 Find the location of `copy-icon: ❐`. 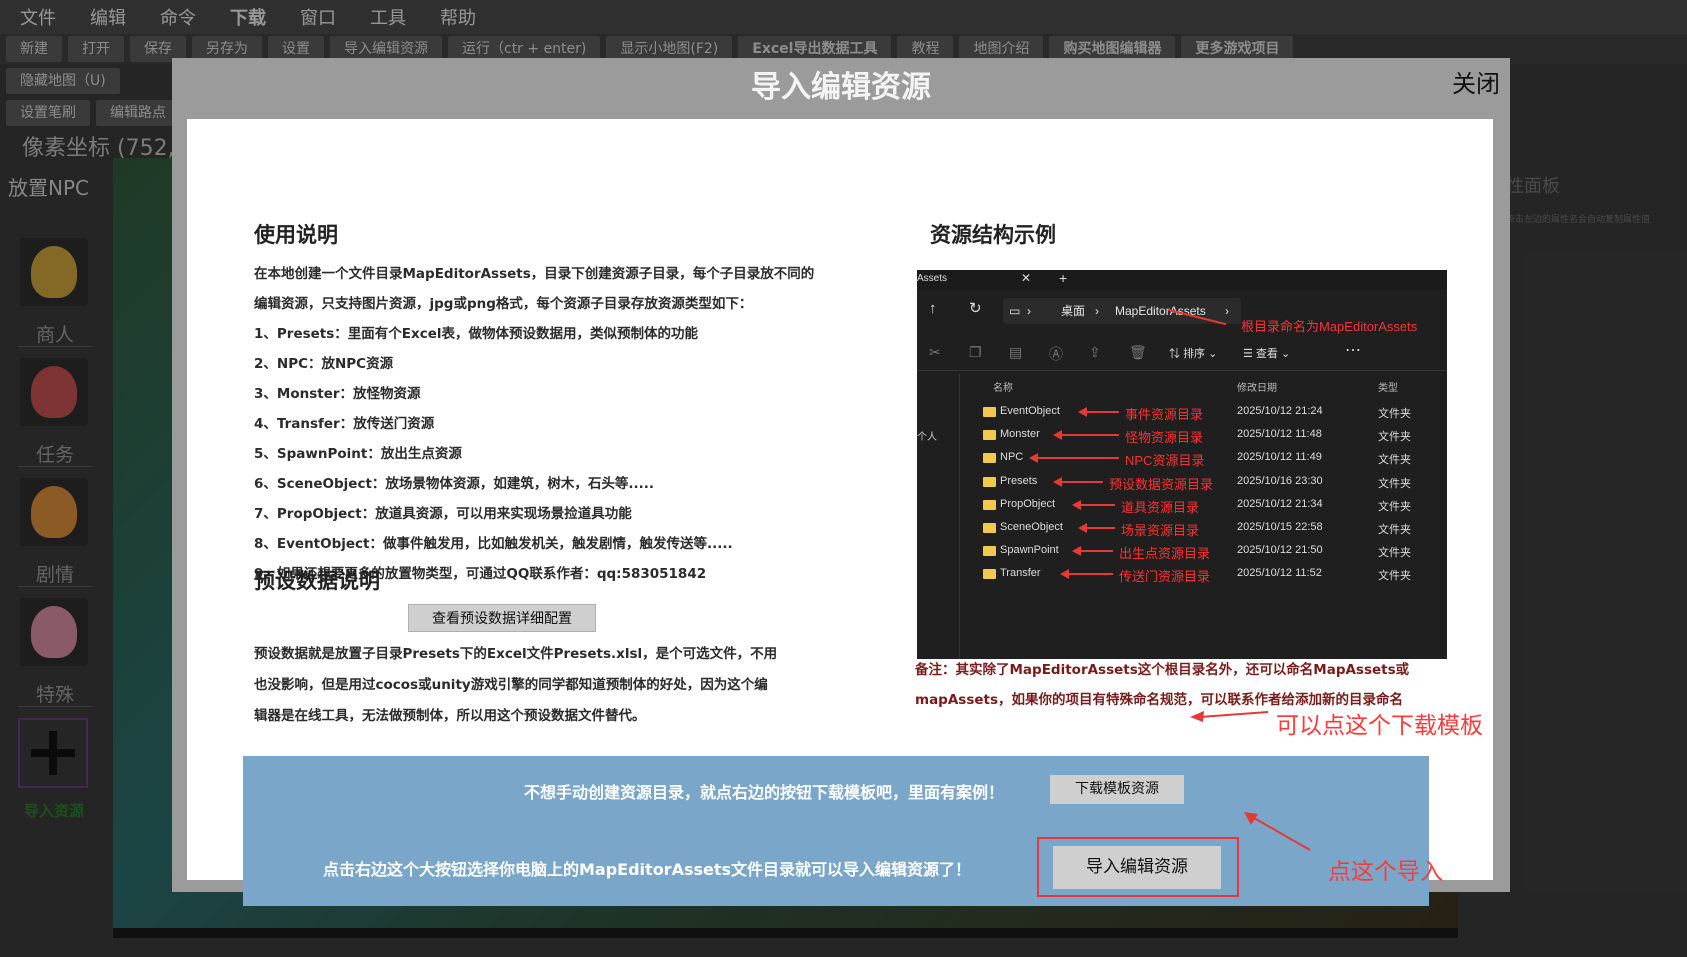

copy-icon: ❐ is located at coordinates (975, 352).